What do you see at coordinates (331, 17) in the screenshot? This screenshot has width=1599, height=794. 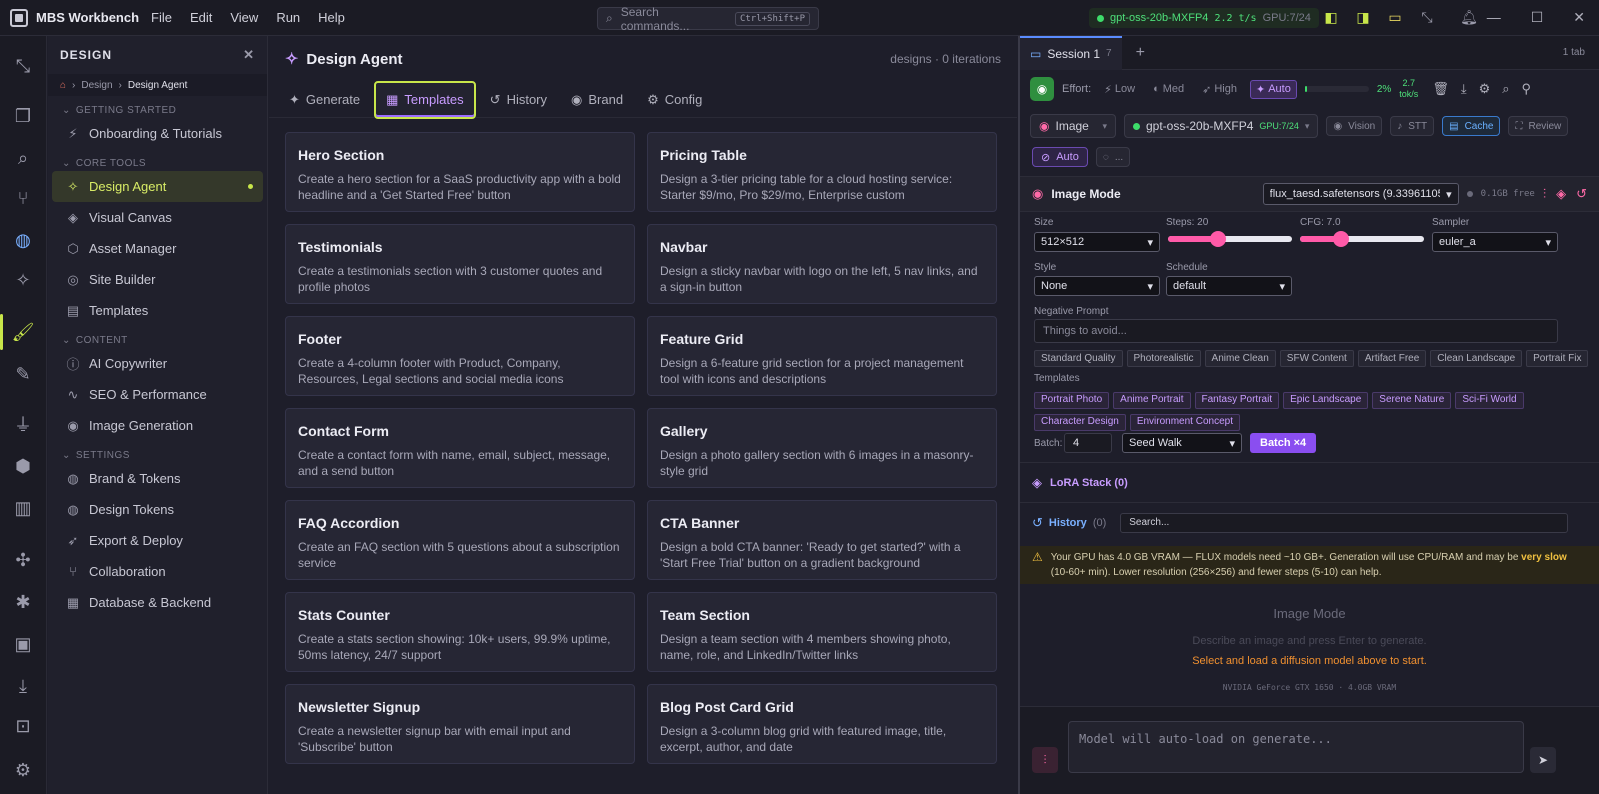 I see `menu-help: Help` at bounding box center [331, 17].